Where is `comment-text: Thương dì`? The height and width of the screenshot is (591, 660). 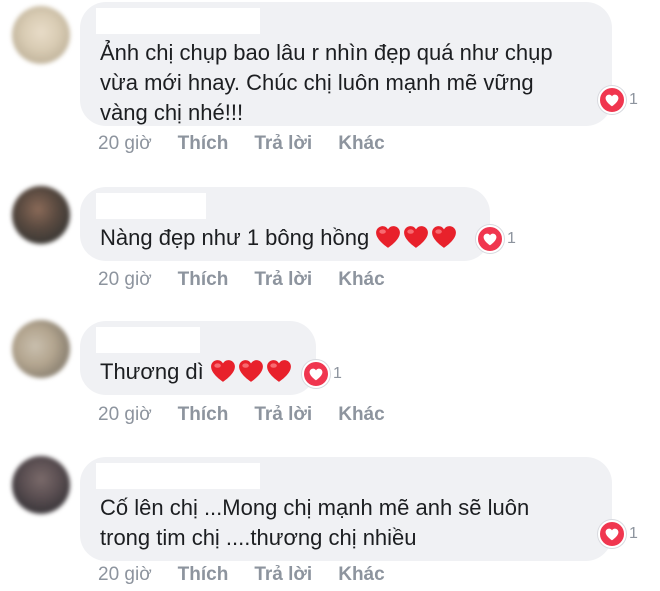
comment-text: Thương dì is located at coordinates (196, 372).